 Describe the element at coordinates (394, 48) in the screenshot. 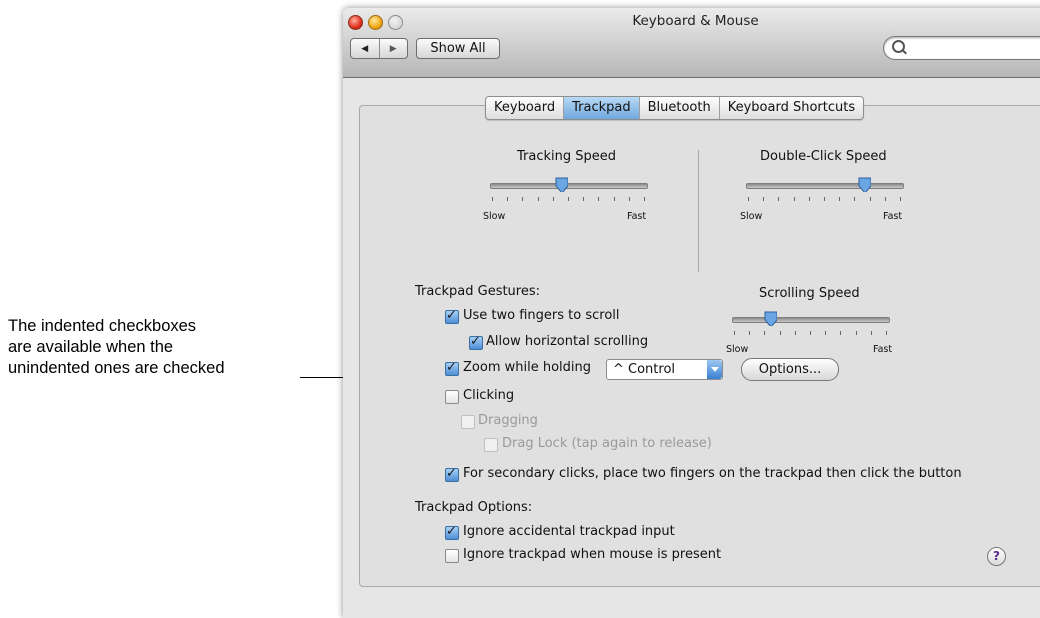

I see `forward-arrow-icon: ▶` at that location.